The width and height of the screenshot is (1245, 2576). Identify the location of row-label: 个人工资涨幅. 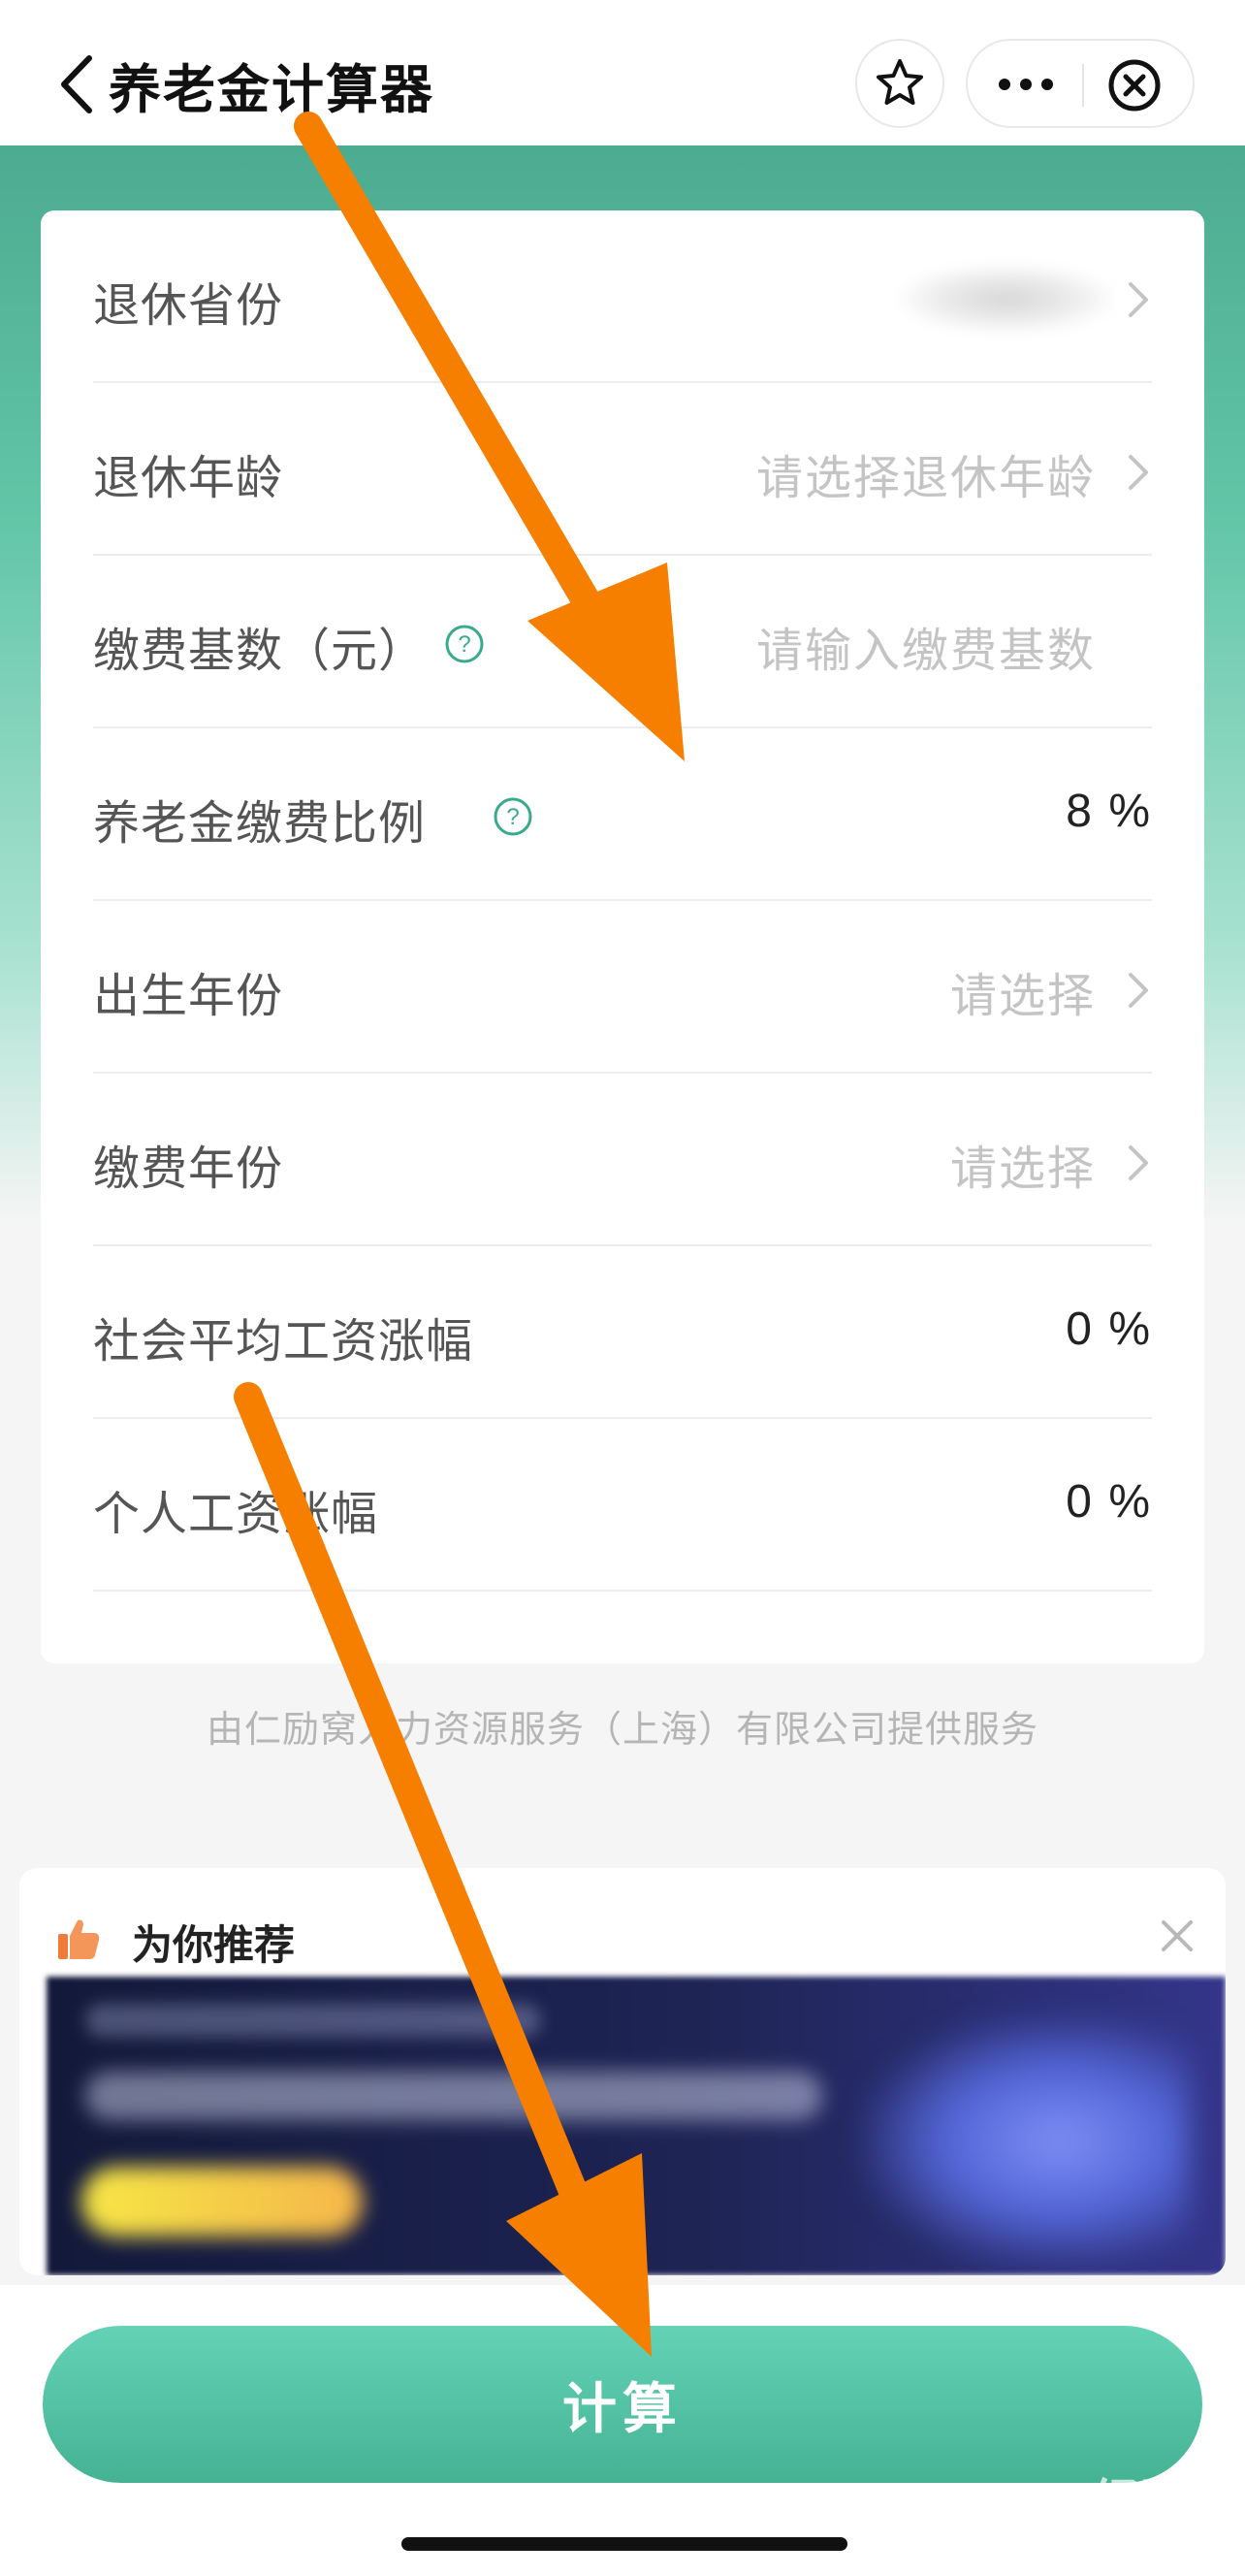
(236, 1514).